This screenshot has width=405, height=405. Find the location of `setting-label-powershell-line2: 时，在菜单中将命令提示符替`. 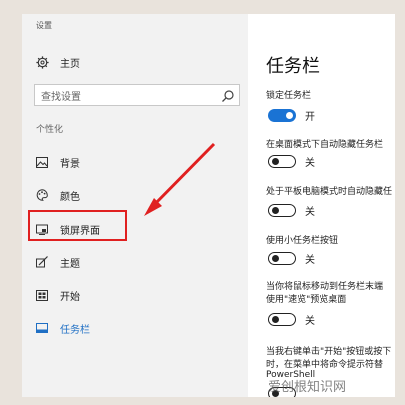

setting-label-powershell-line2: 时，在菜单中将命令提示符替 is located at coordinates (325, 365).